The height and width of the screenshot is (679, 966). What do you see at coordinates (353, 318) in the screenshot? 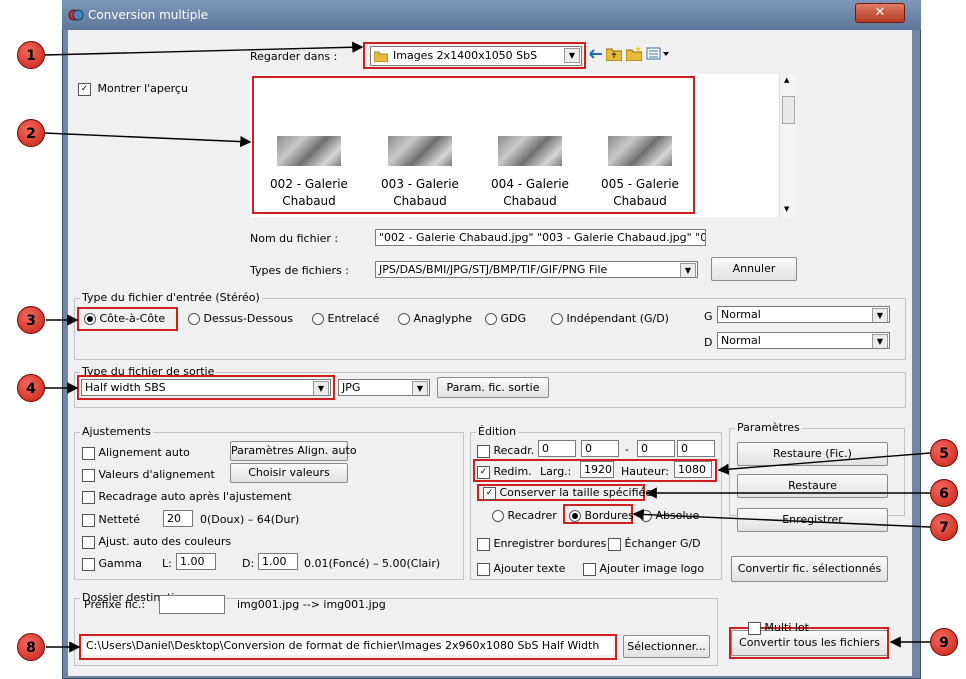
I see `radio-label: Entrelacé` at bounding box center [353, 318].